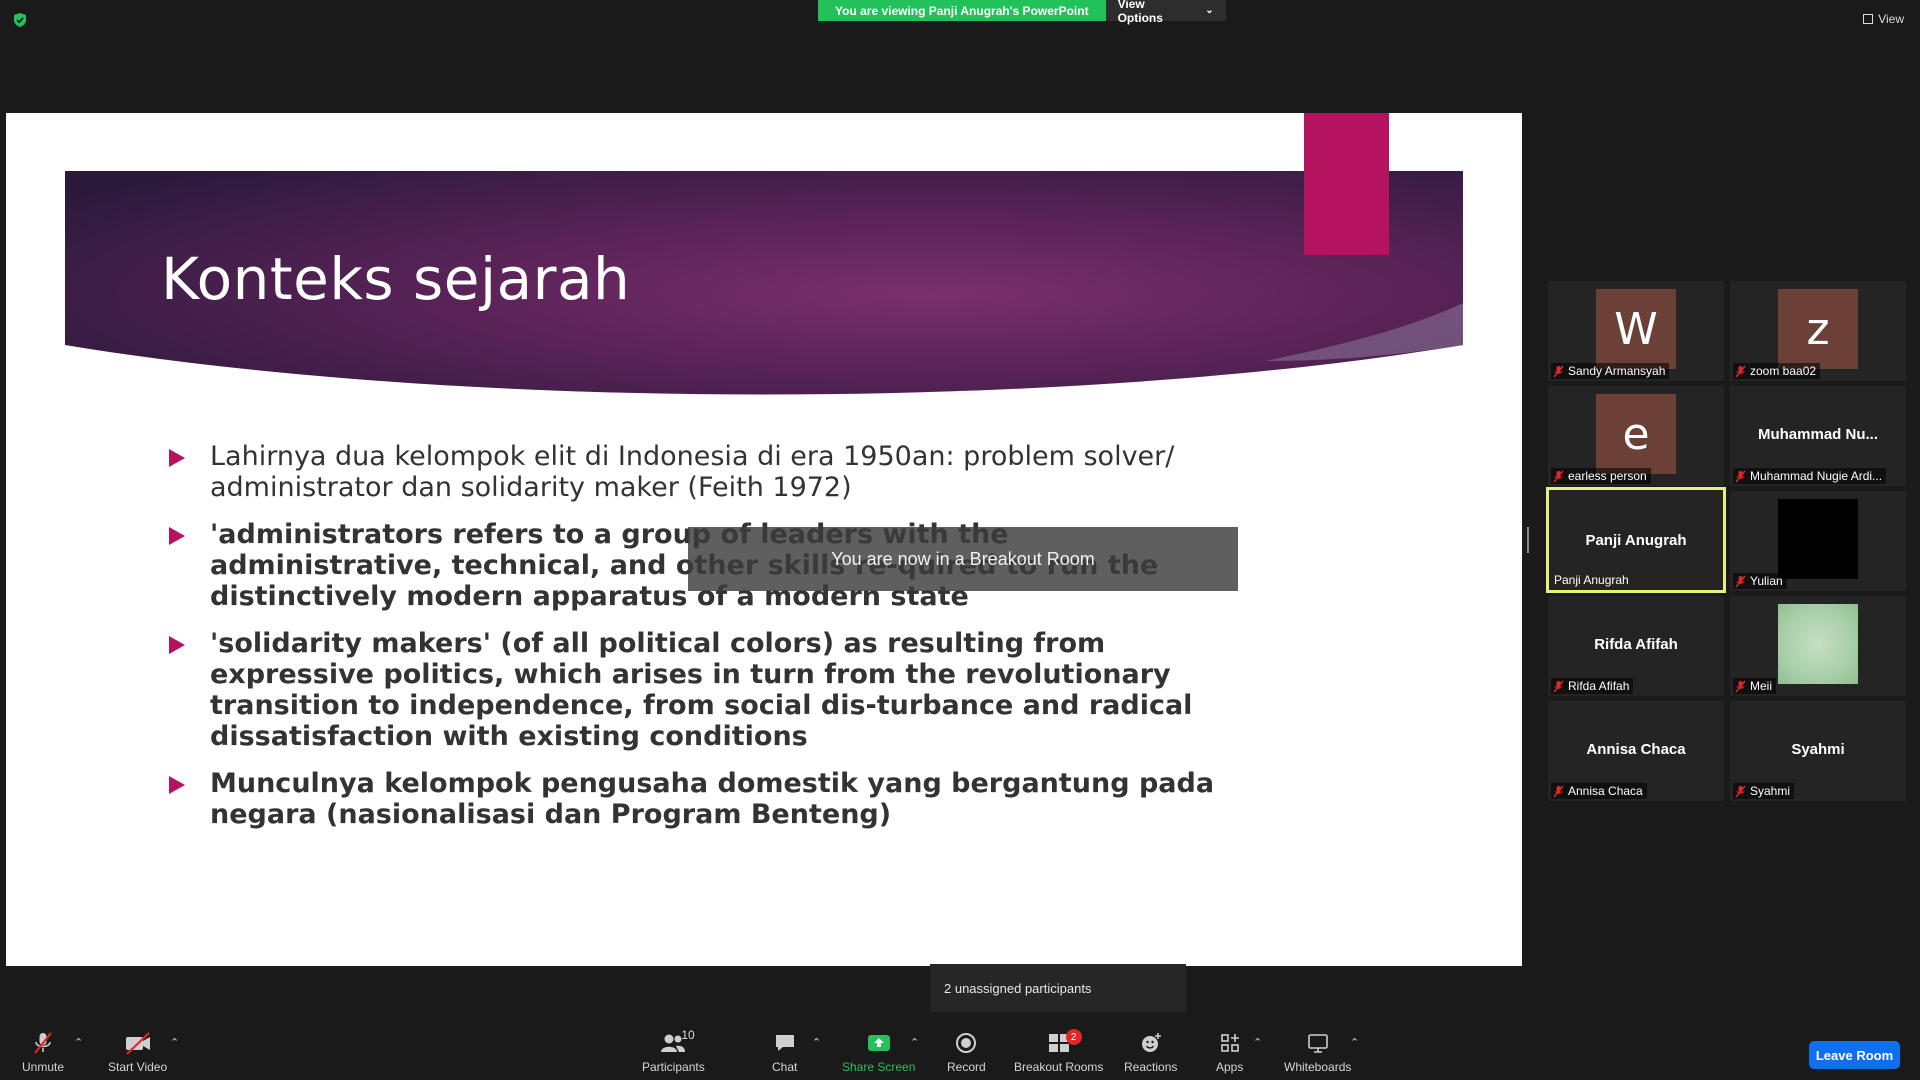 This screenshot has width=1920, height=1080. What do you see at coordinates (138, 1067) in the screenshot?
I see `start-video-label: Start Video` at bounding box center [138, 1067].